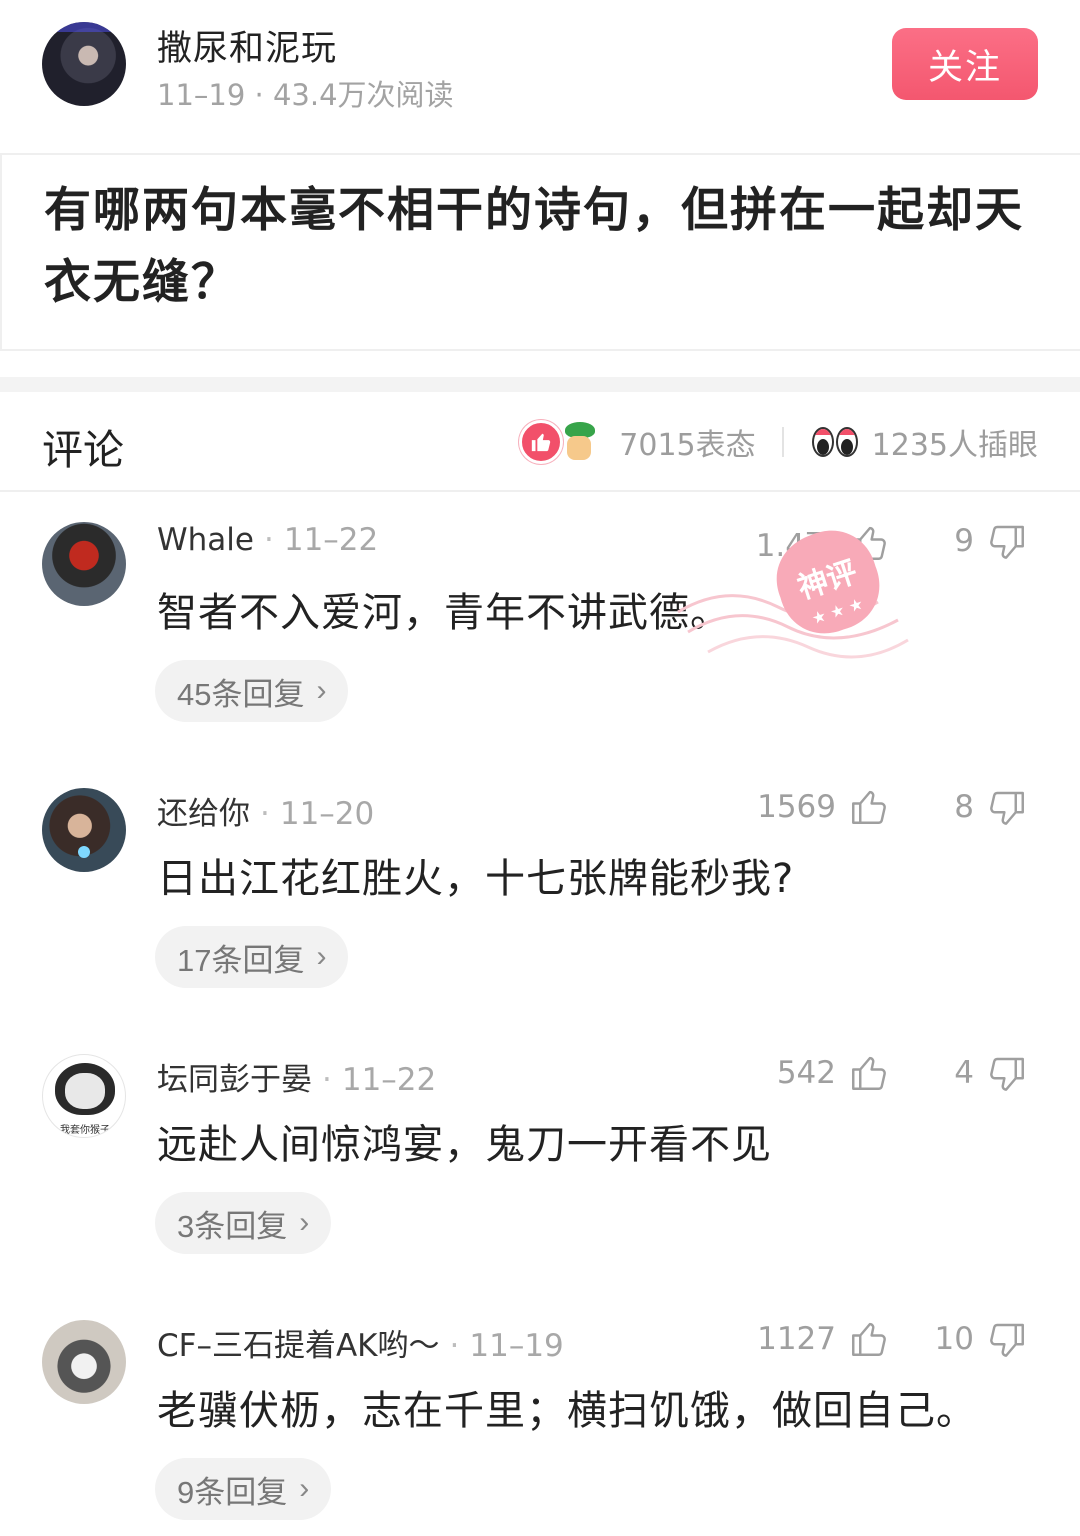 Image resolution: width=1080 pixels, height=1536 pixels. I want to click on avatar: 我套你猴子, so click(84, 1096).